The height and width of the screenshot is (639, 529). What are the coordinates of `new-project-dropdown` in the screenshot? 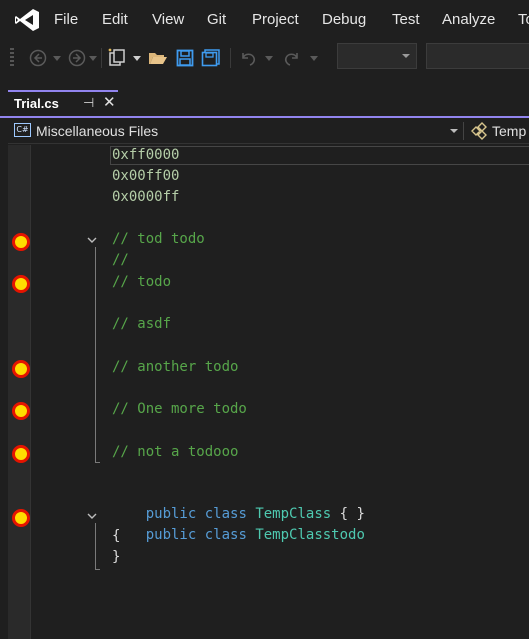 It's located at (137, 58).